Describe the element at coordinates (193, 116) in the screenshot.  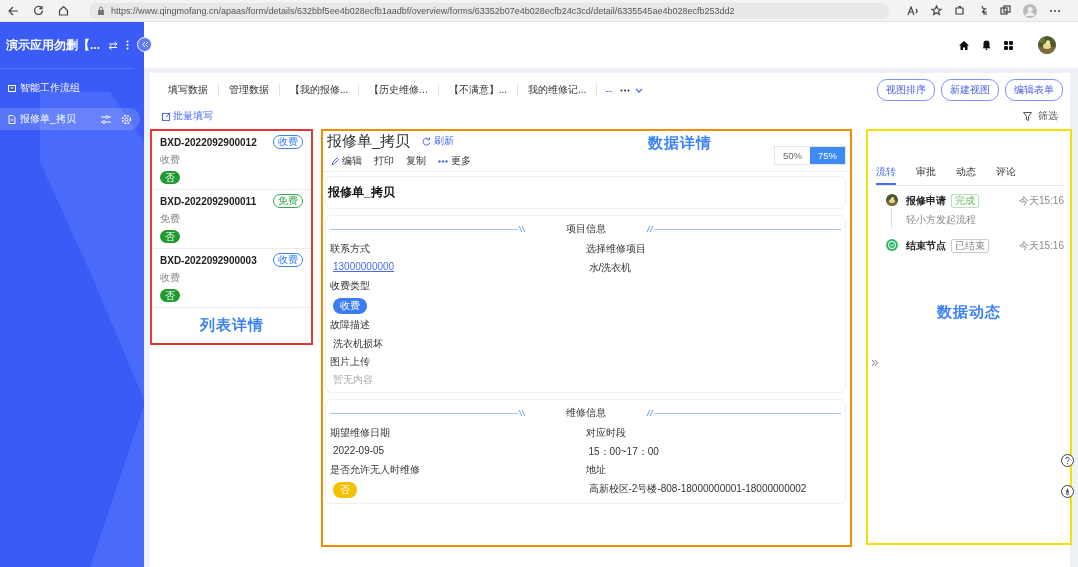
I see `batch-fill-link: 批量填写` at that location.